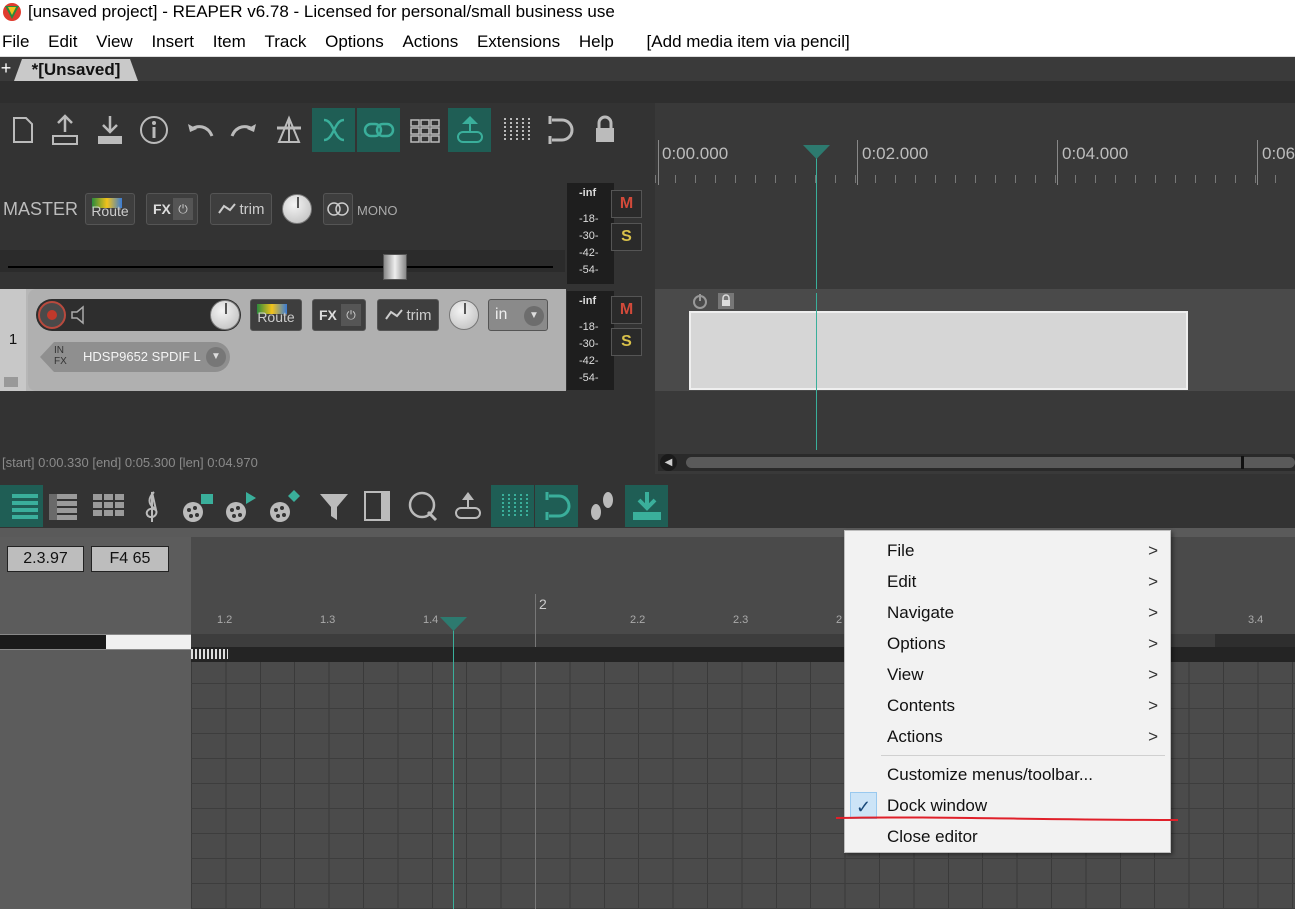 Image resolution: width=1295 pixels, height=909 pixels. What do you see at coordinates (151, 506) in the screenshot?
I see `notation-button` at bounding box center [151, 506].